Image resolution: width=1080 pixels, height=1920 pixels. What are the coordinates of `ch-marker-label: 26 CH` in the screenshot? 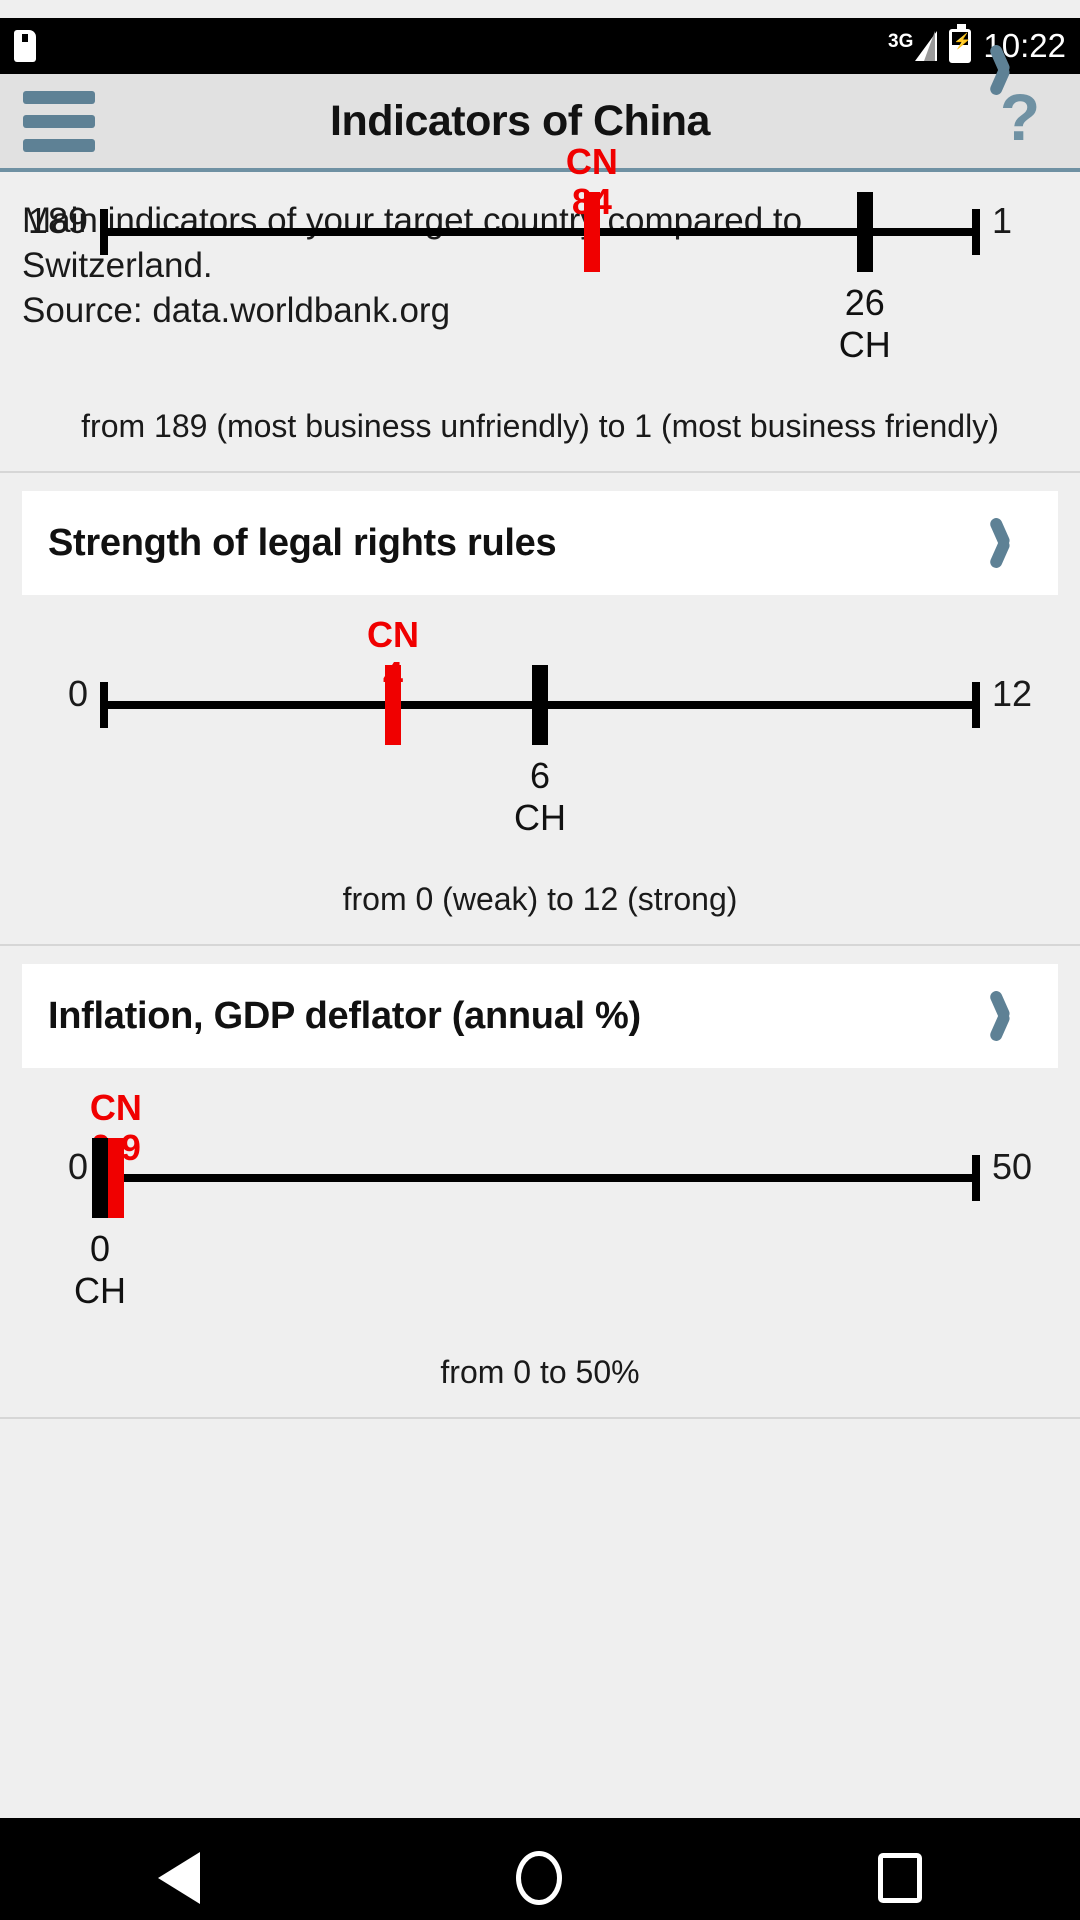 It's located at (865, 324).